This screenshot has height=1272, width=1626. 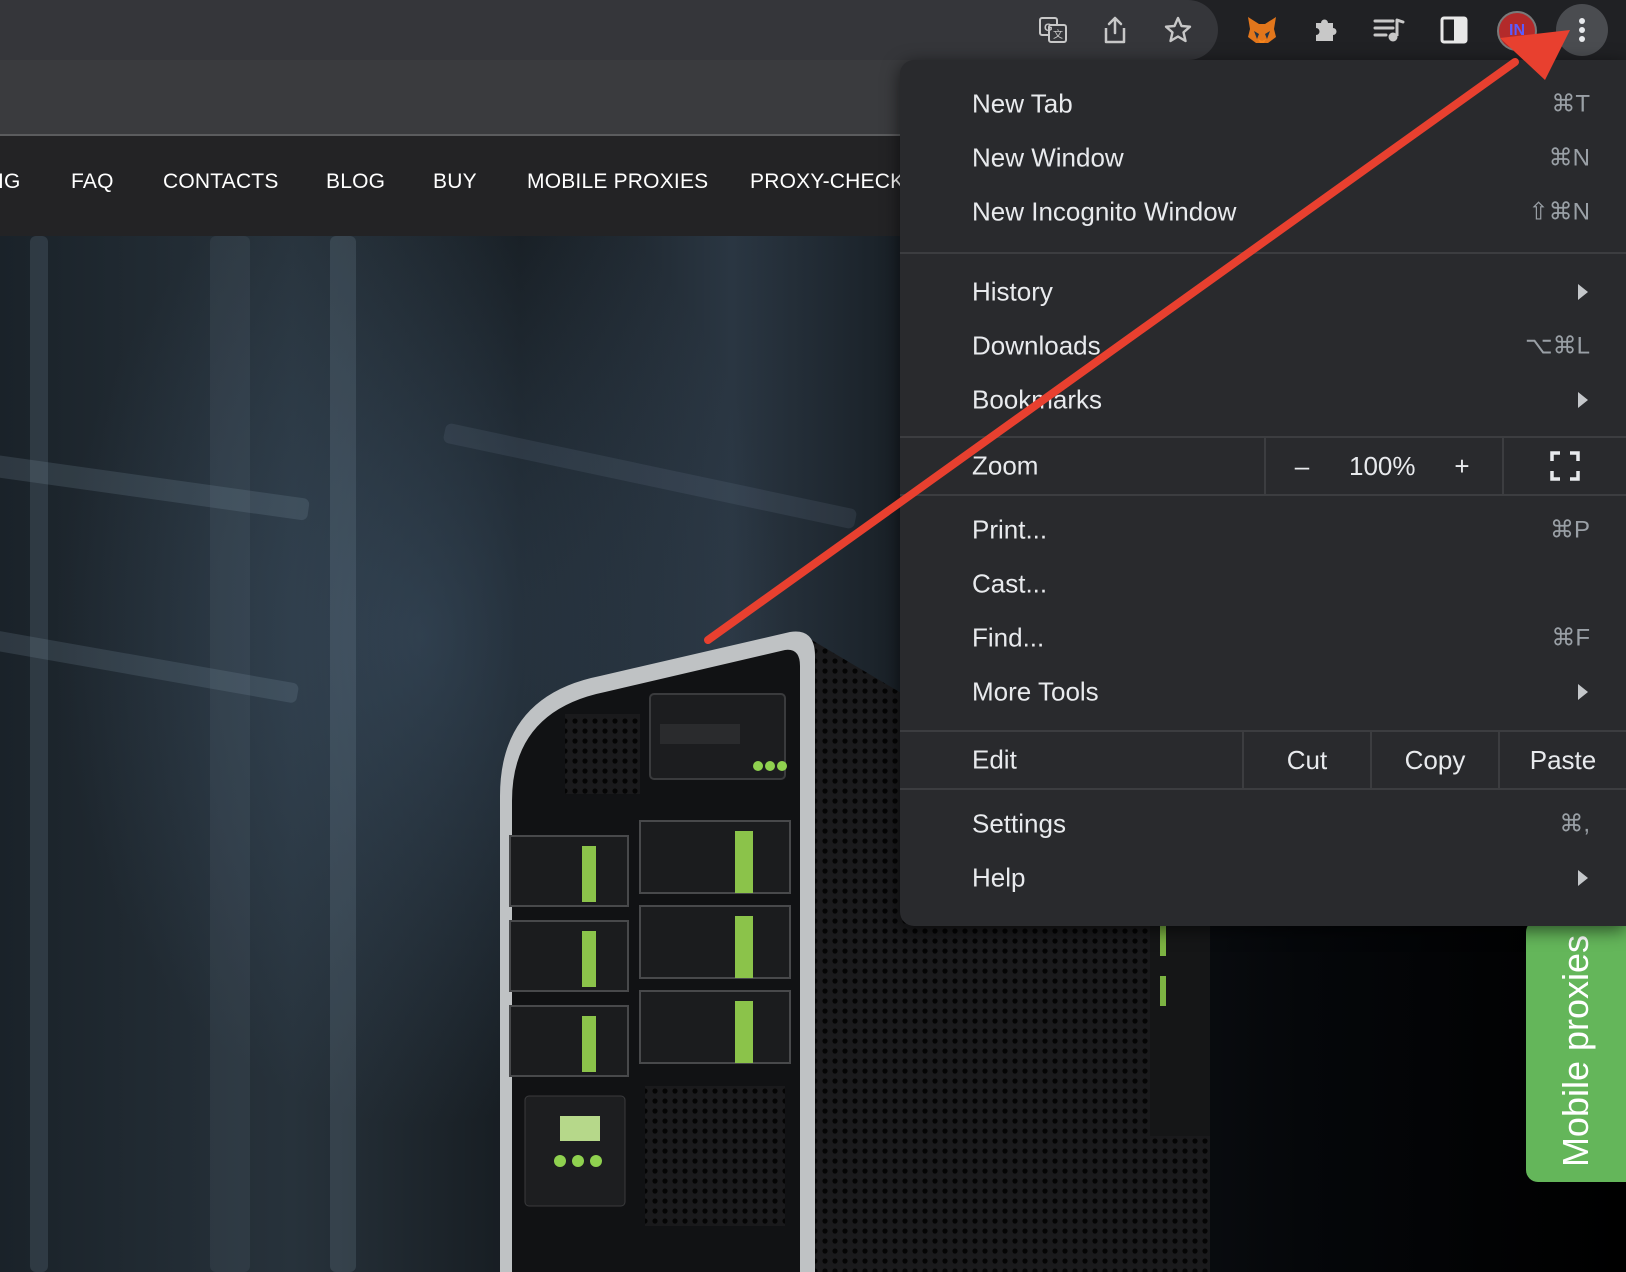 I want to click on cut-button: Cut, so click(x=1307, y=760).